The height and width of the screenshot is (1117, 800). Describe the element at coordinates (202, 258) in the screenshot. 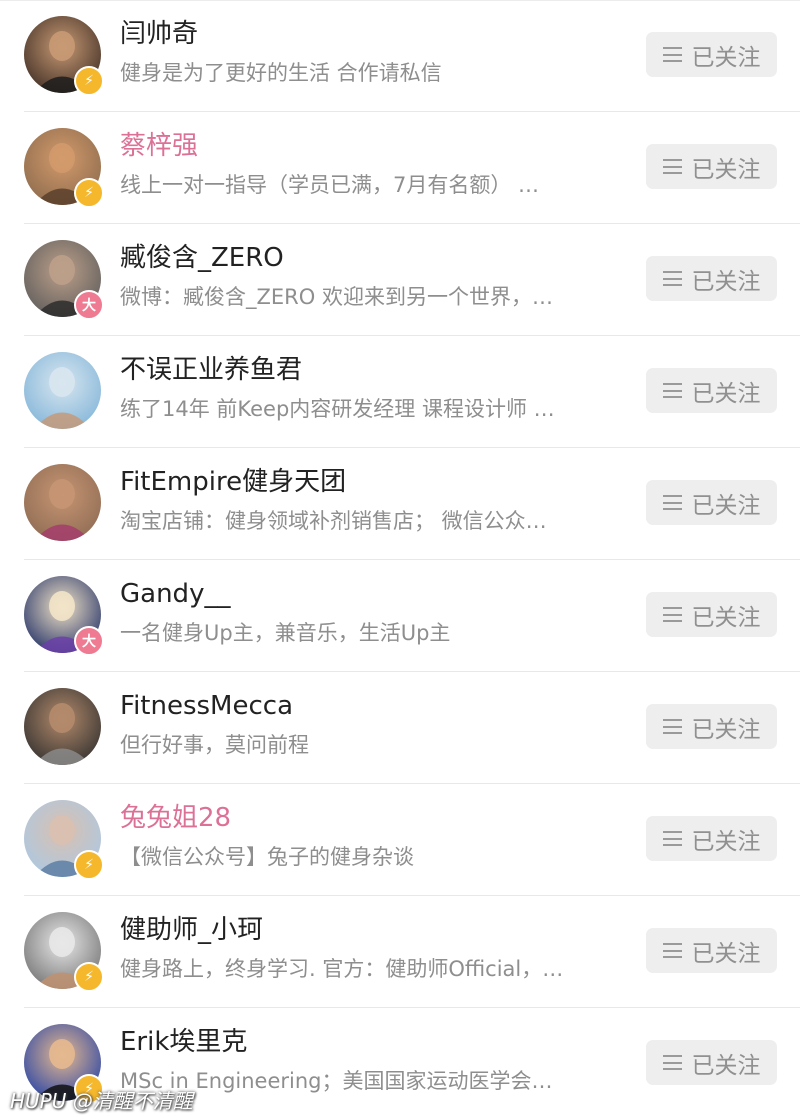

I see `user-name: 臧俊含_ZERO` at that location.